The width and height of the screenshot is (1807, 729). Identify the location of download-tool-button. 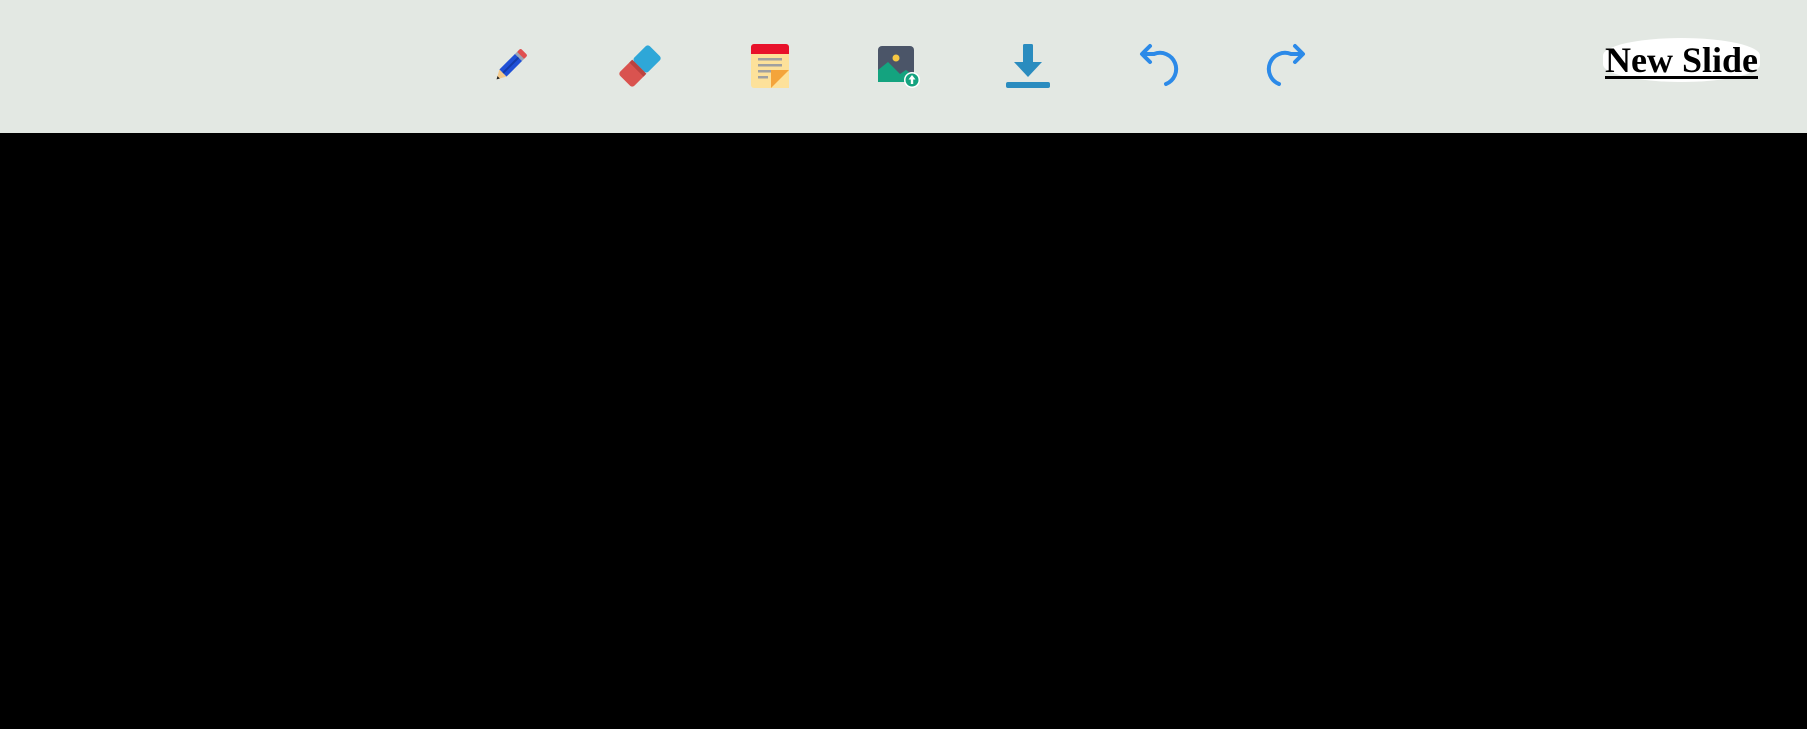
(1028, 66).